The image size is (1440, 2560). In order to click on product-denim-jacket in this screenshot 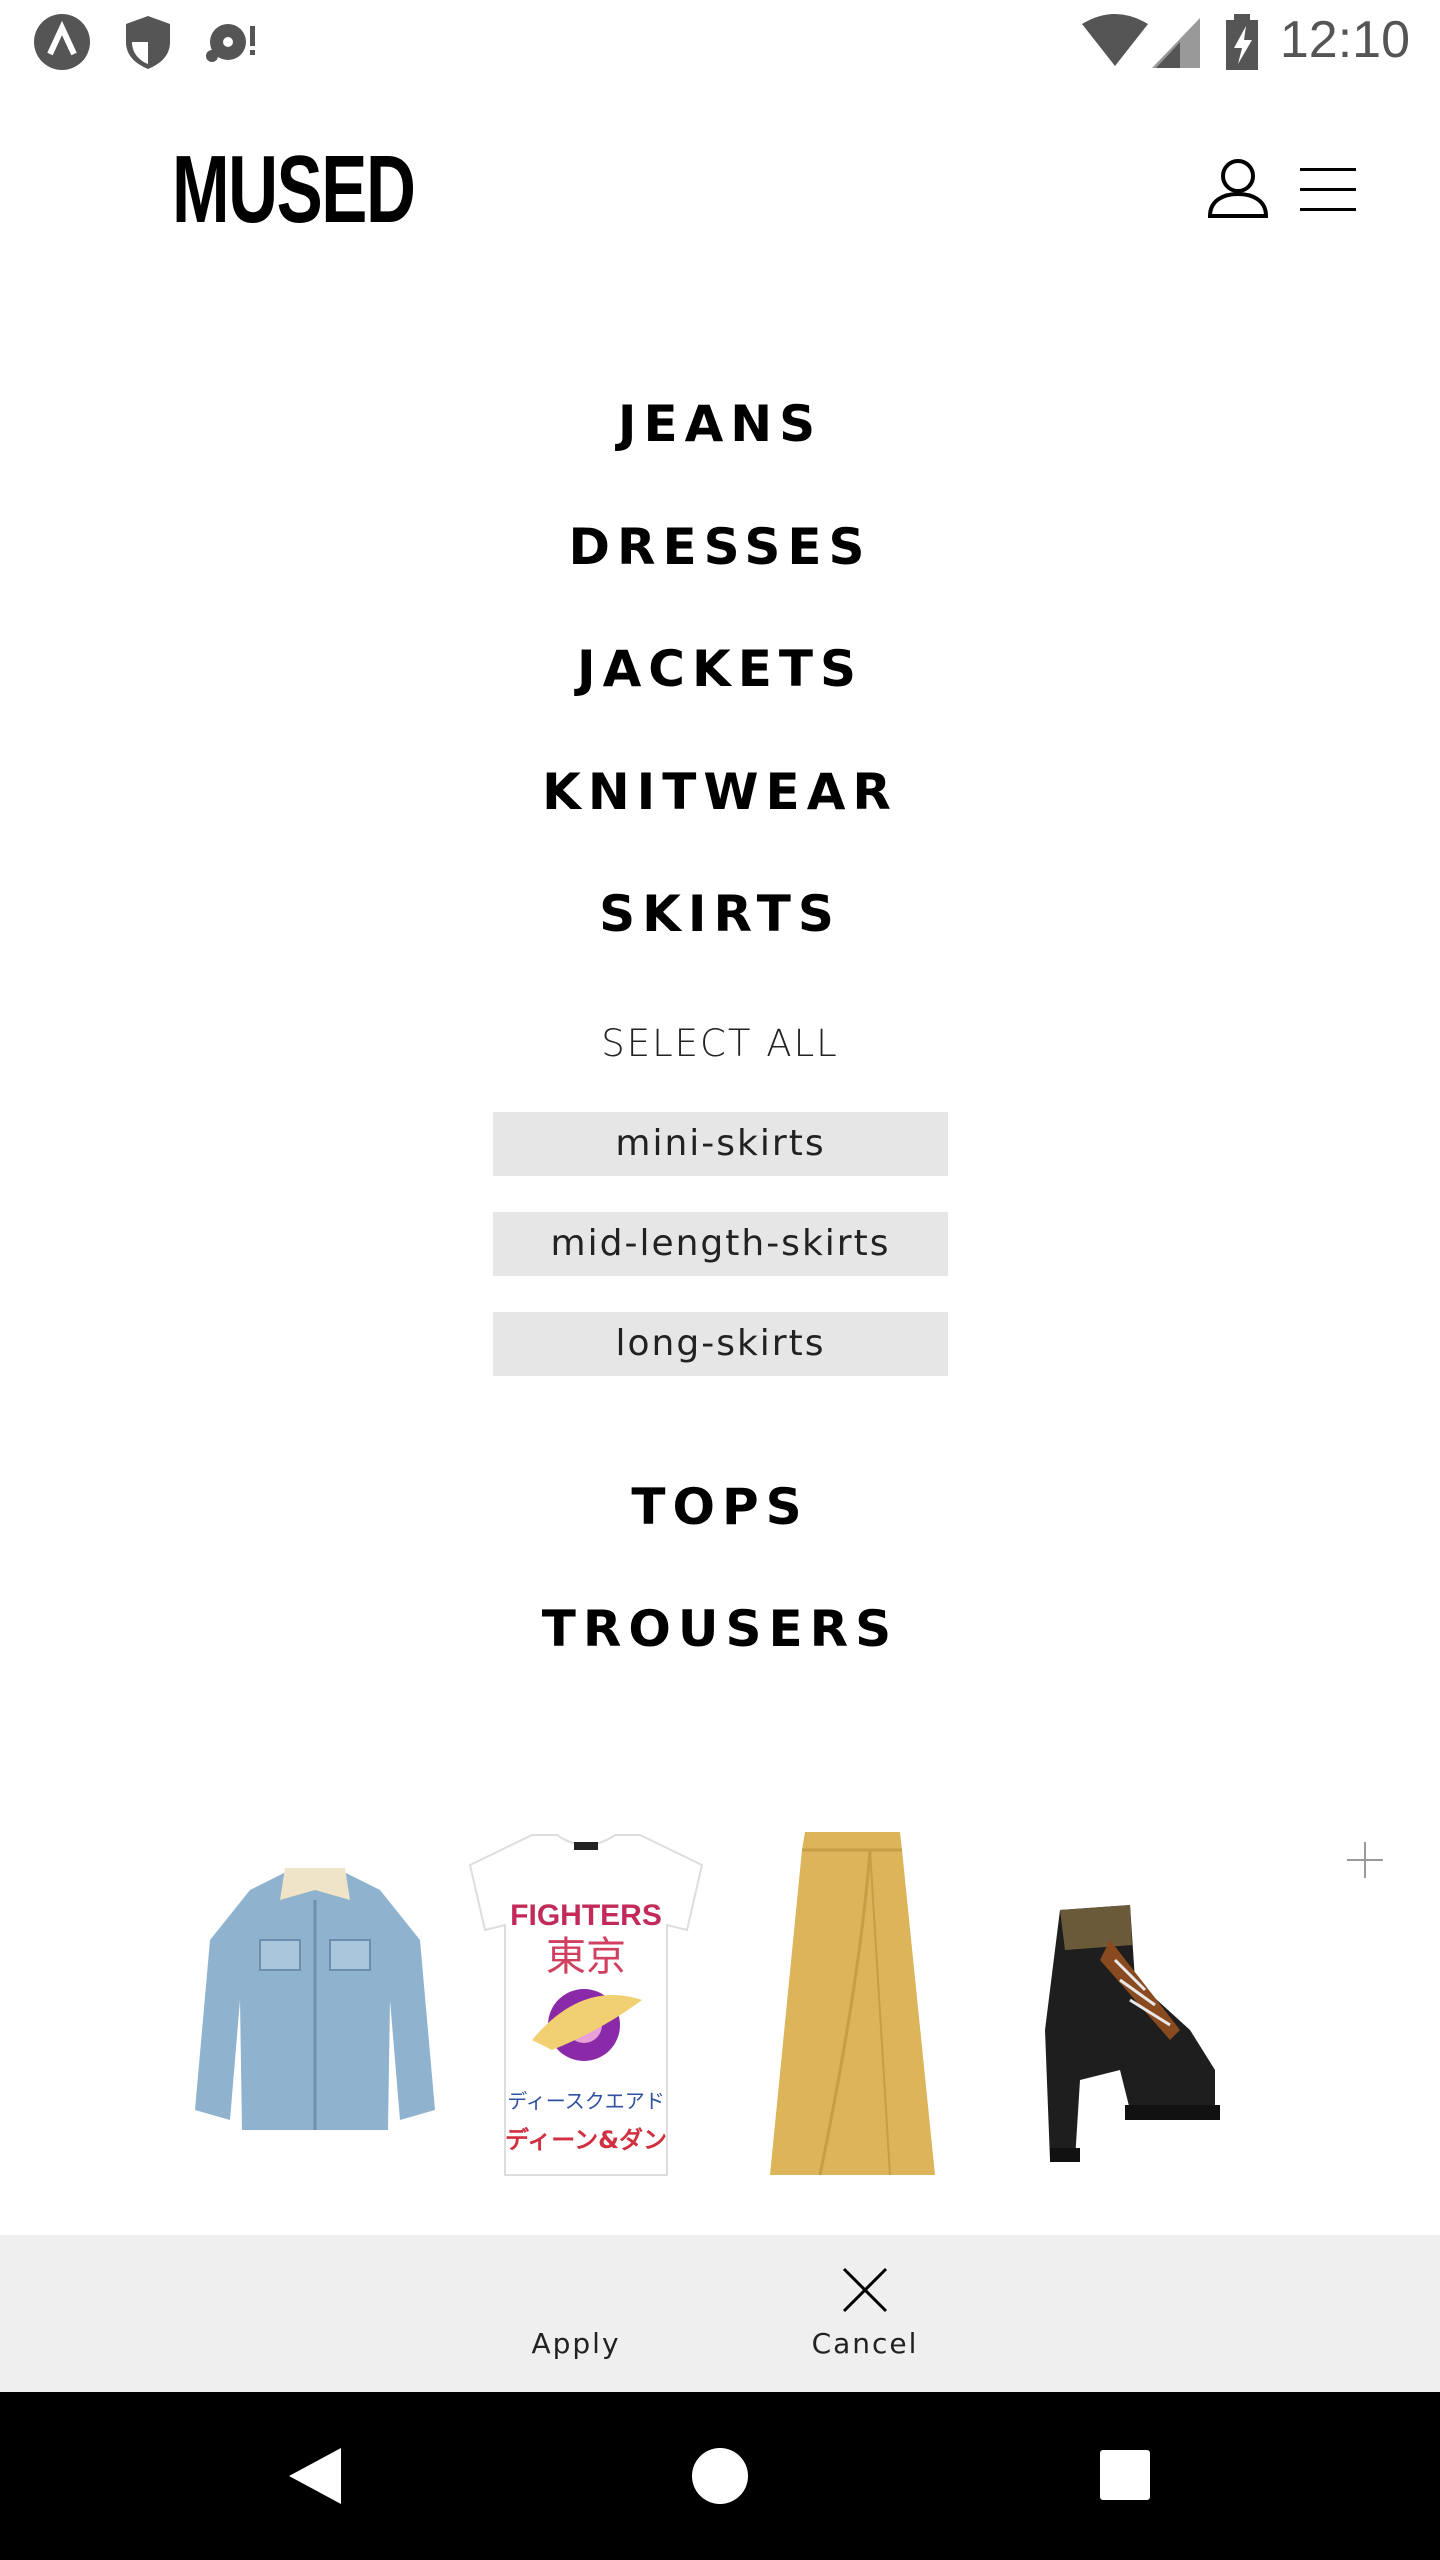, I will do `click(315, 2005)`.